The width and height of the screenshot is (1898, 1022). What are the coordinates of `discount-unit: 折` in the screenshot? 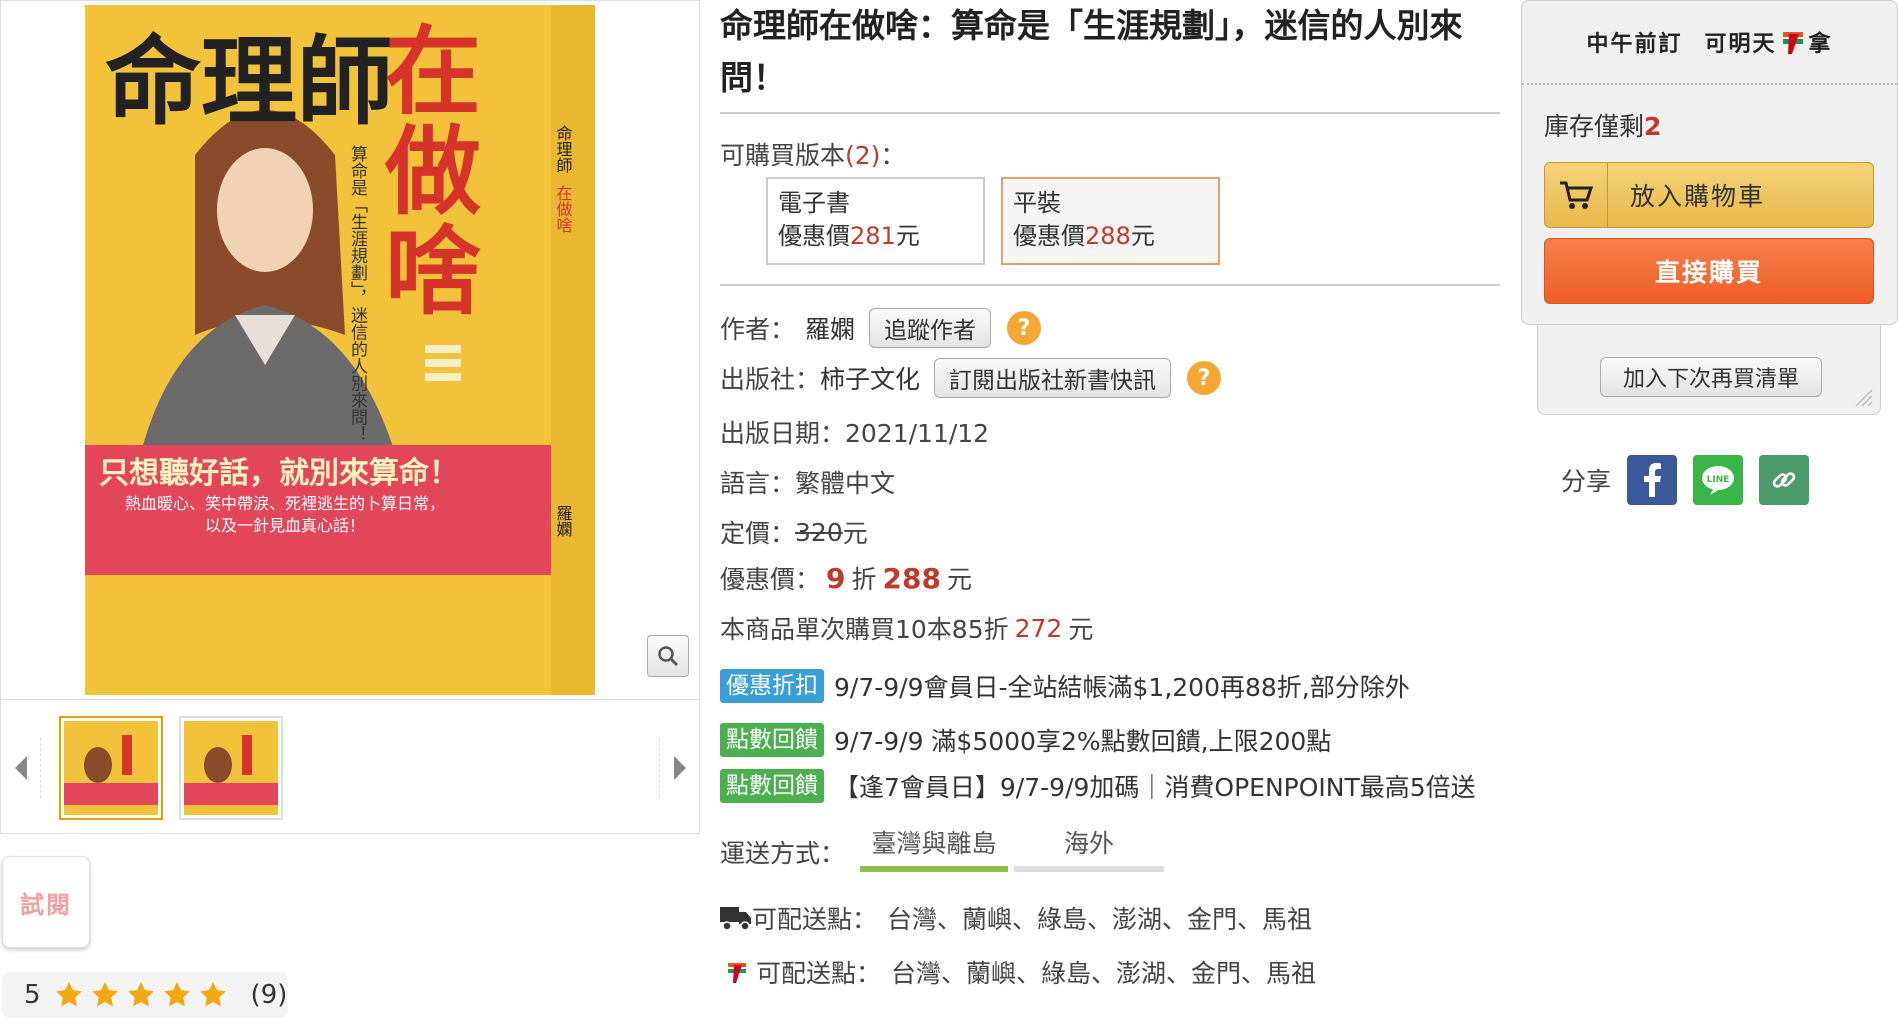 It's located at (864, 579).